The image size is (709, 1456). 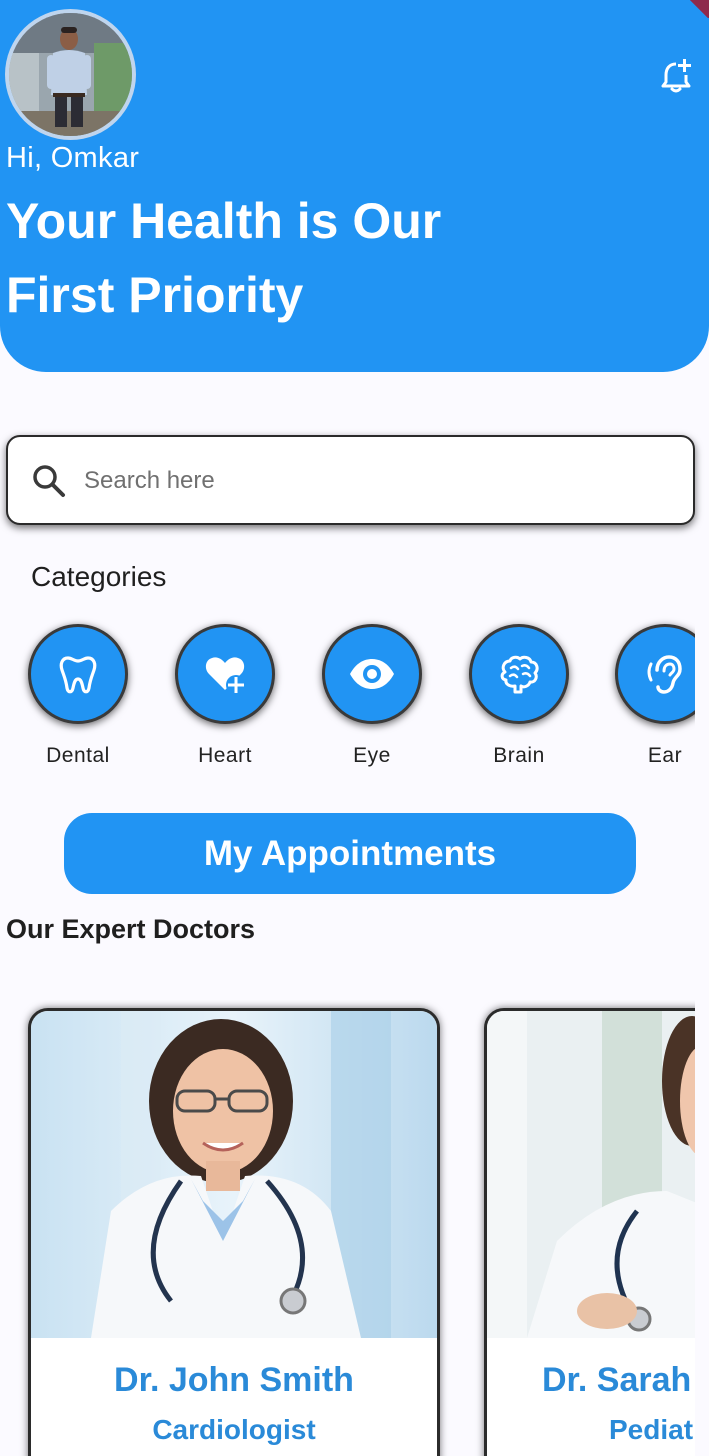 I want to click on avatar-photo, so click(x=70, y=74).